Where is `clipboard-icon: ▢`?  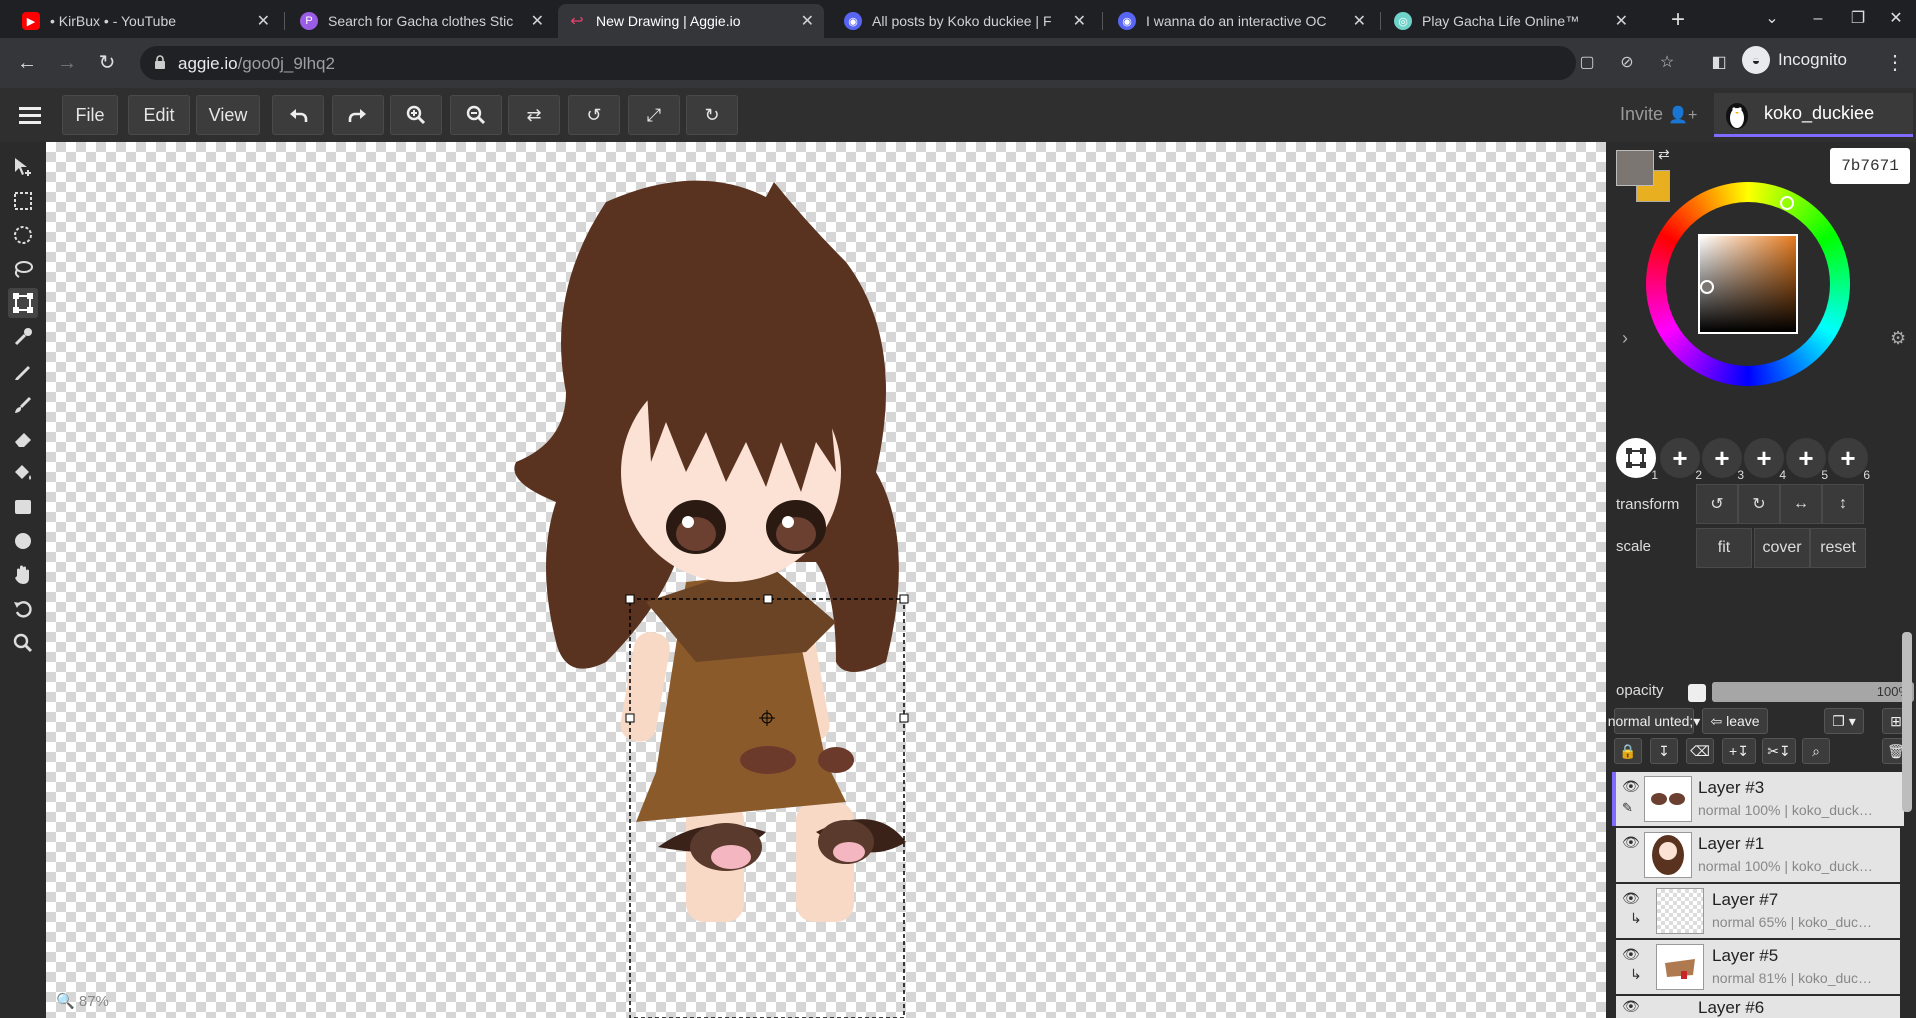
clipboard-icon: ▢ is located at coordinates (1587, 63).